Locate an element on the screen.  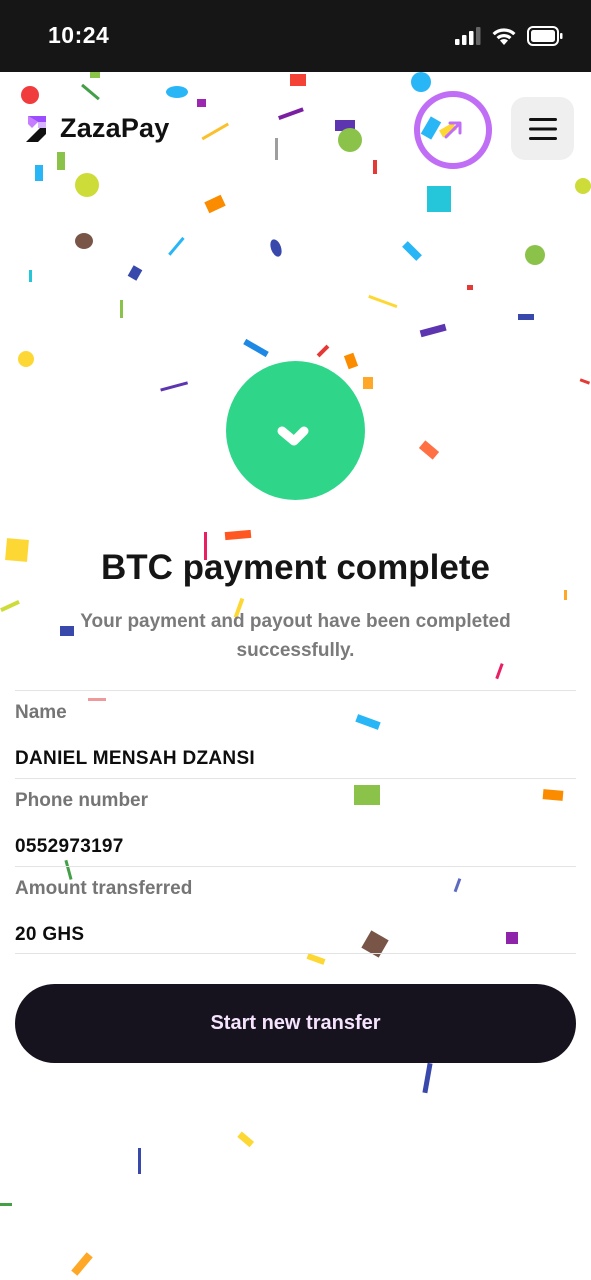
check-icon is located at coordinates (292, 435).